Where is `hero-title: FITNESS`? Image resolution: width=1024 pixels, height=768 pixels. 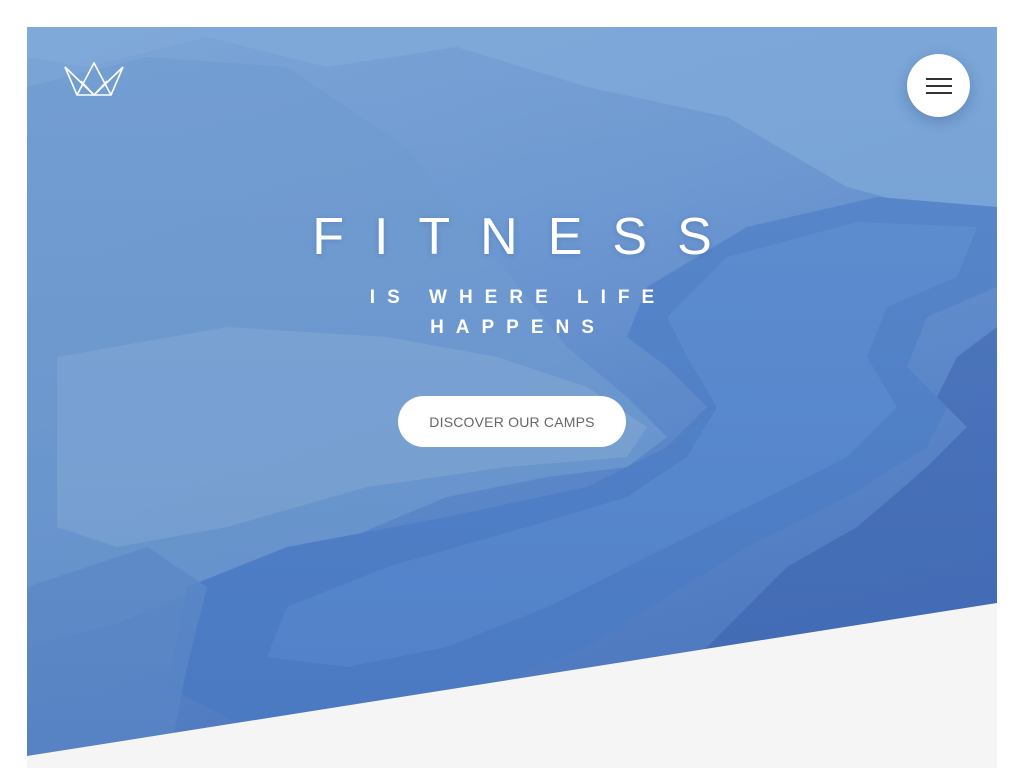
hero-title: FITNESS is located at coordinates (527, 237).